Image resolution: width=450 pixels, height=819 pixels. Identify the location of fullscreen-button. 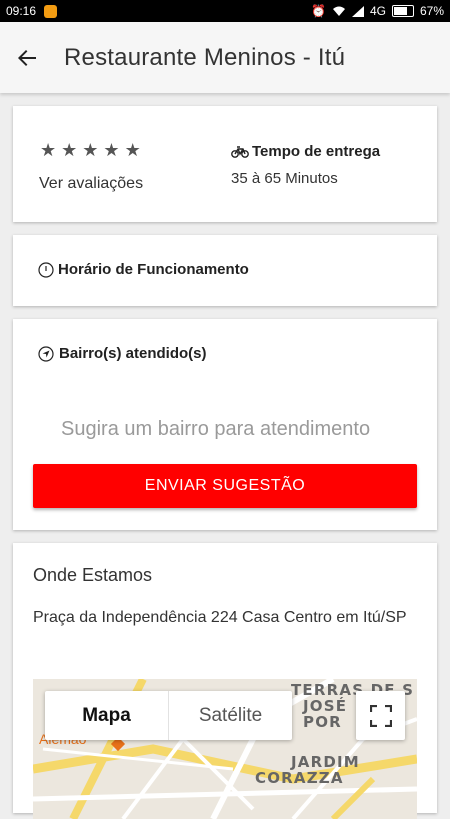
(380, 715).